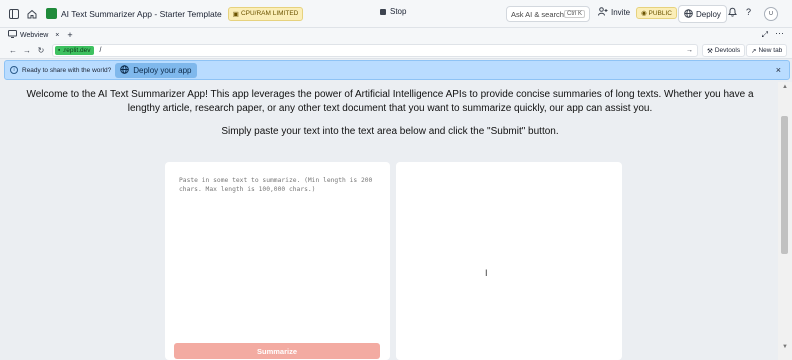 The image size is (792, 360). Describe the element at coordinates (69, 35) in the screenshot. I see `add-tab-icon: +` at that location.